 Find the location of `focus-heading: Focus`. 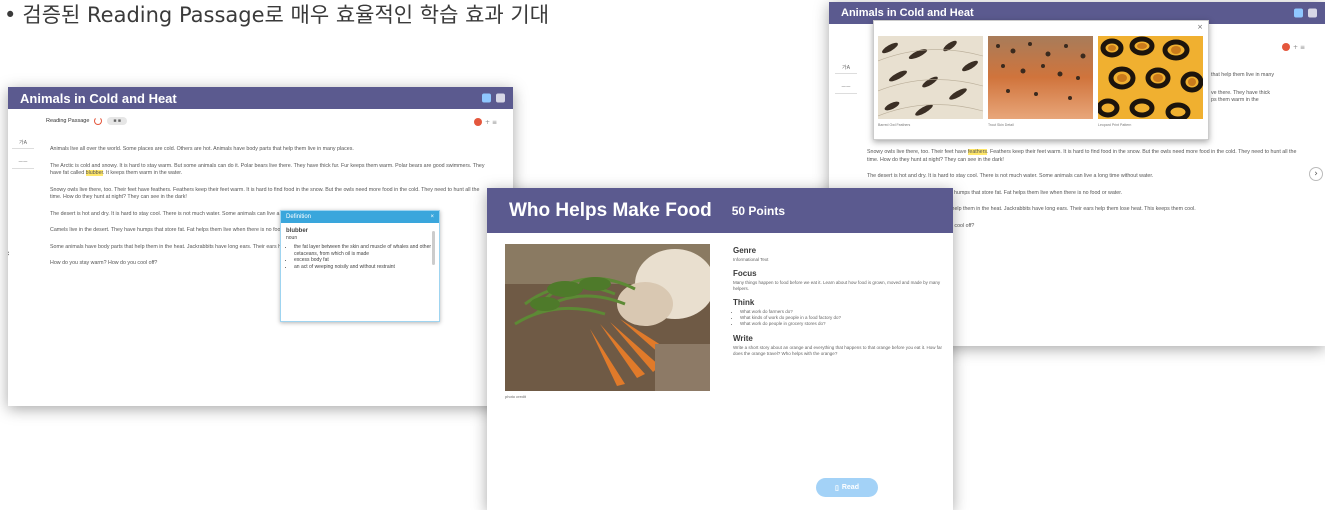

focus-heading: Focus is located at coordinates (745, 273).